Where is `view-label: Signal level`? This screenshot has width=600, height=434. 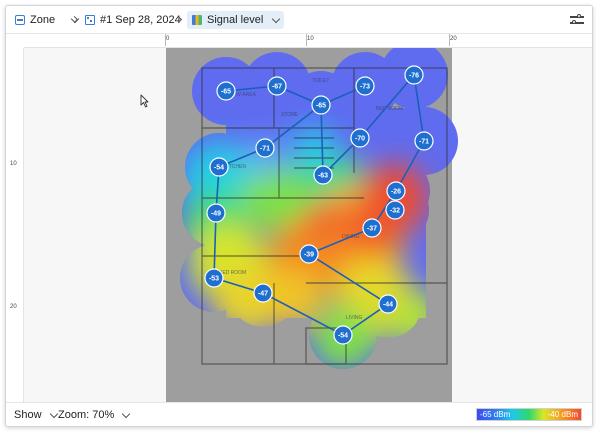 view-label: Signal level is located at coordinates (235, 20).